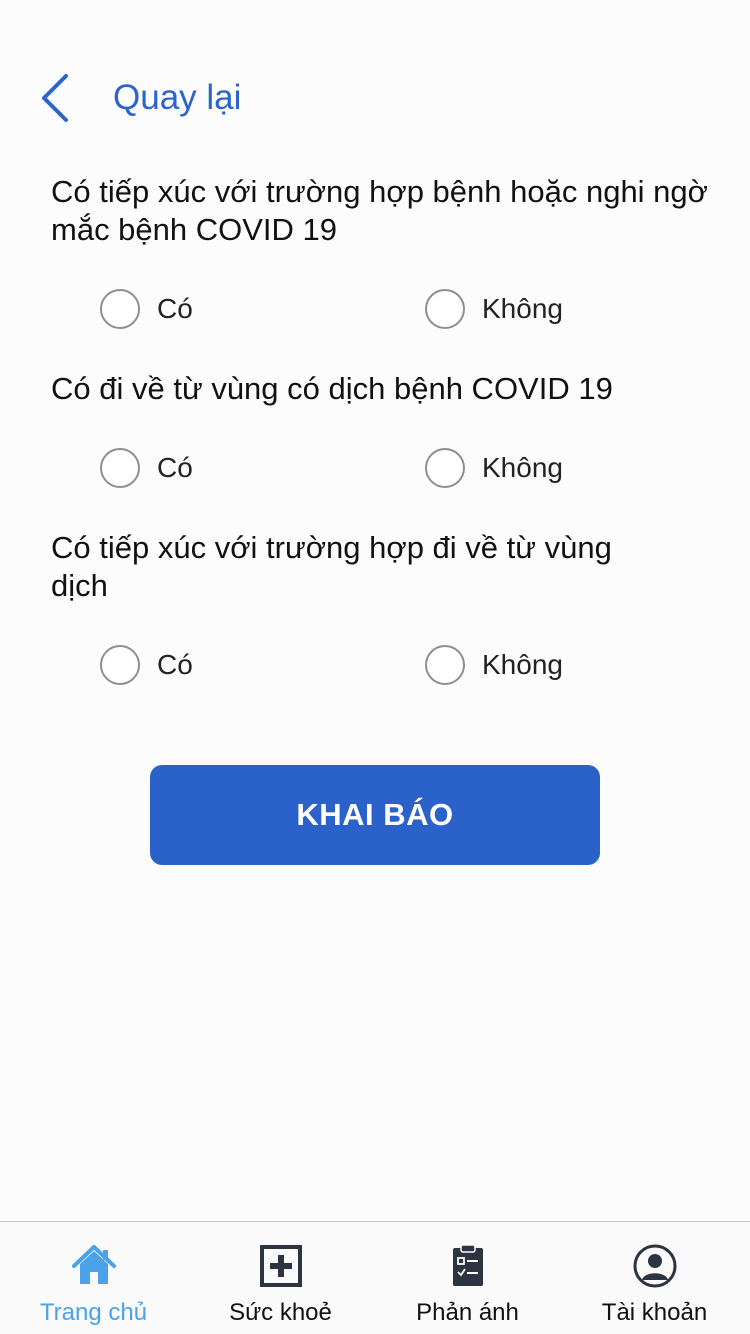  Describe the element at coordinates (375, 815) in the screenshot. I see `submit-declaration-button: KHAI BÁO` at that location.